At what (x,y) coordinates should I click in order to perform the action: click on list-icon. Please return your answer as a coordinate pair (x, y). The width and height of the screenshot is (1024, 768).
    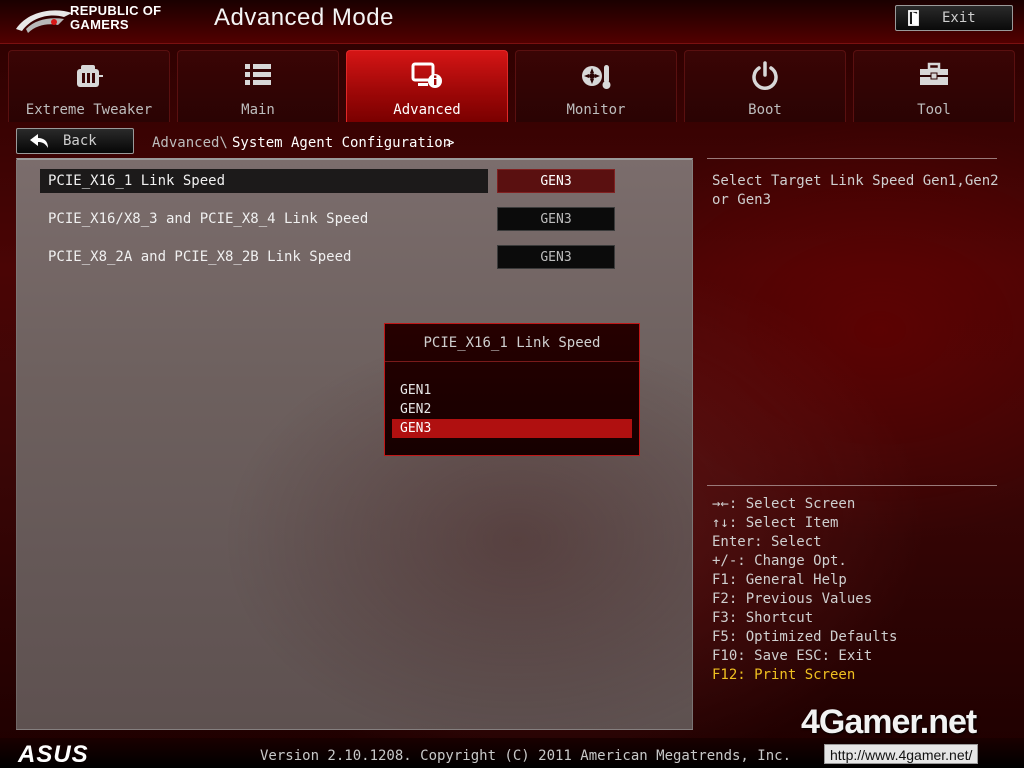
    Looking at the image, I should click on (258, 74).